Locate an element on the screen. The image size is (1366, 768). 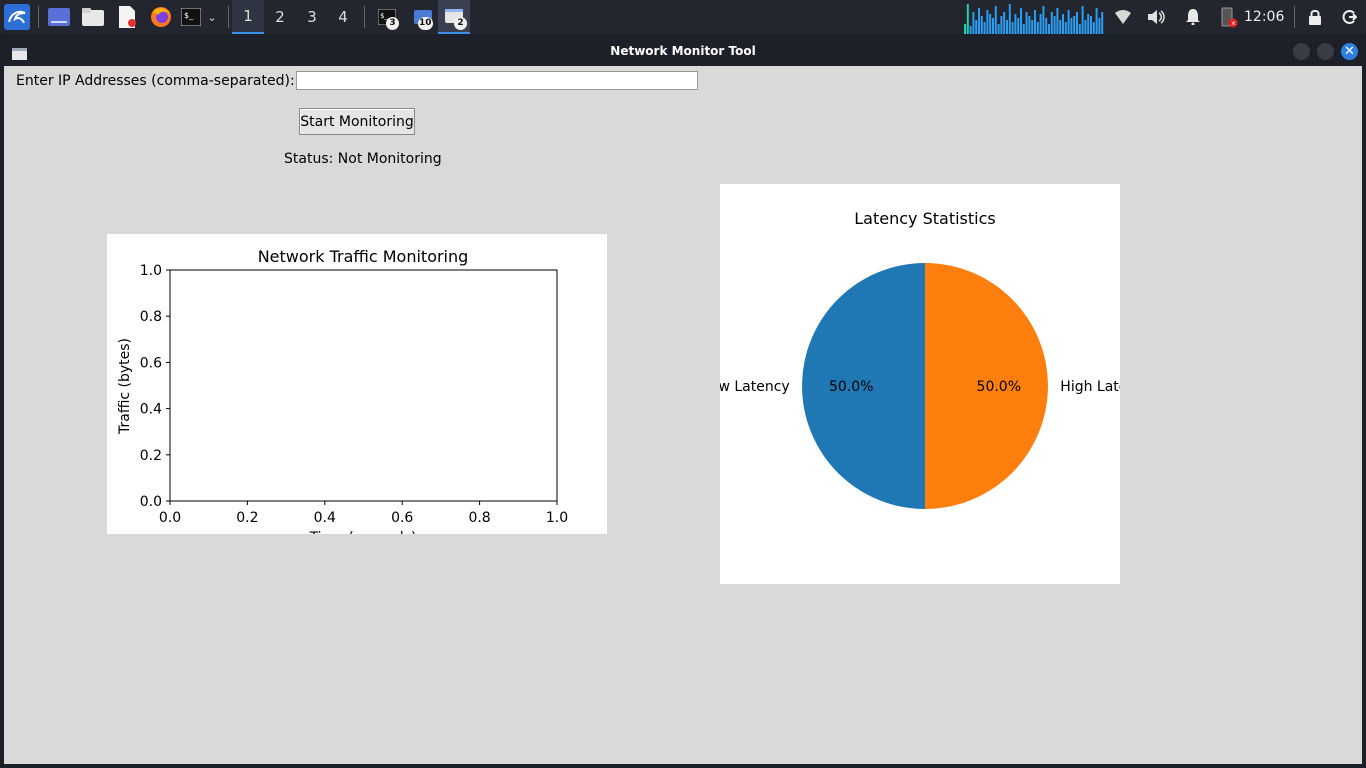
x-tick-label: 0.2 is located at coordinates (247, 518).